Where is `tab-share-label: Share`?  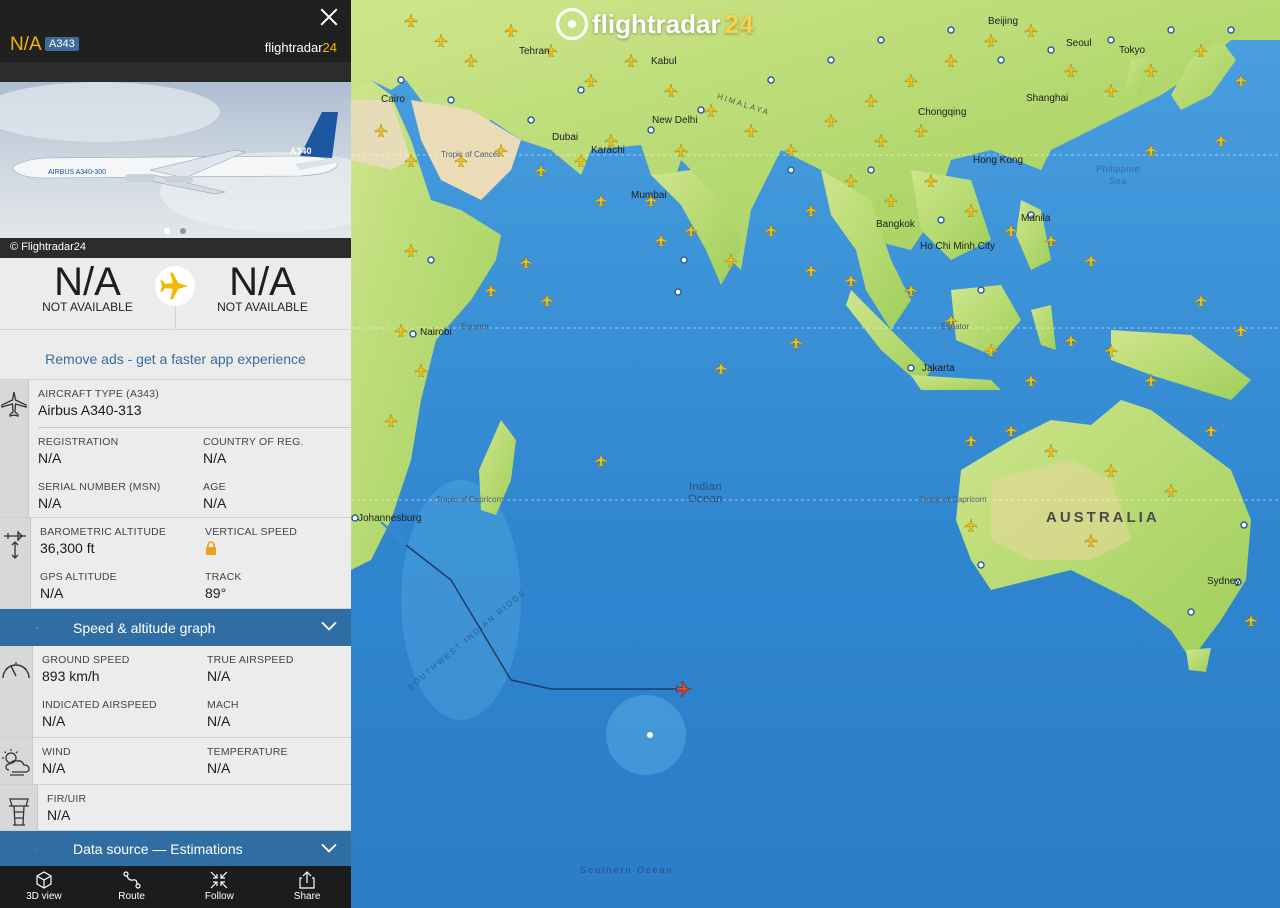 tab-share-label: Share is located at coordinates (307, 896).